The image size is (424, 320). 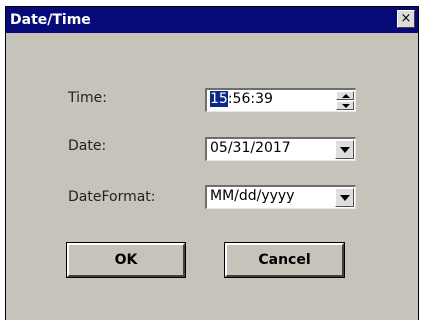 I want to click on close-button: ×, so click(x=406, y=19).